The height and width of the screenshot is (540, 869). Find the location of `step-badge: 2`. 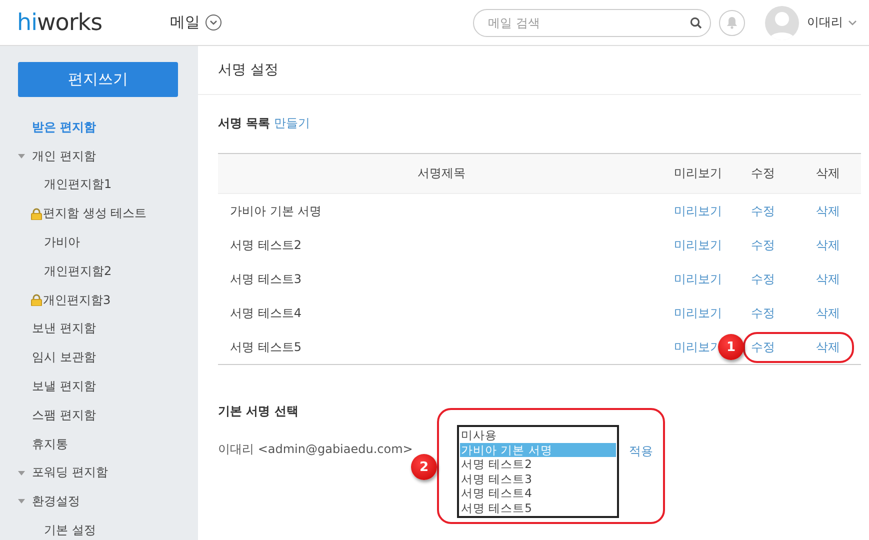

step-badge: 2 is located at coordinates (424, 467).